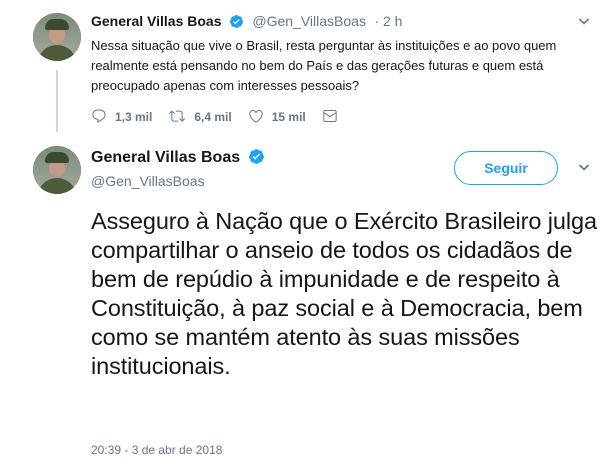  What do you see at coordinates (213, 117) in the screenshot?
I see `retweet-count: 6,4 mil` at bounding box center [213, 117].